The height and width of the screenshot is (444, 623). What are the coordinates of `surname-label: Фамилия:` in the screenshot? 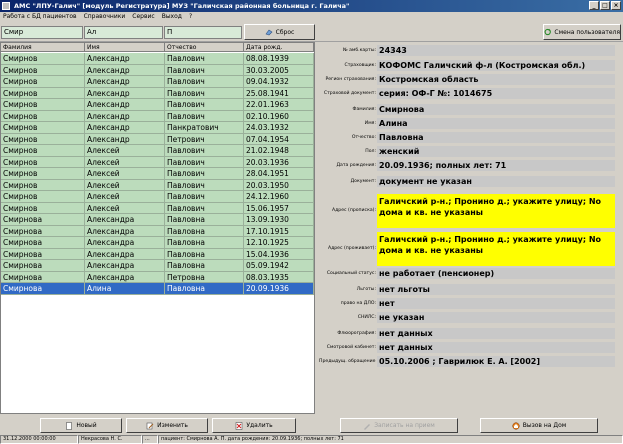 It's located at (364, 109).